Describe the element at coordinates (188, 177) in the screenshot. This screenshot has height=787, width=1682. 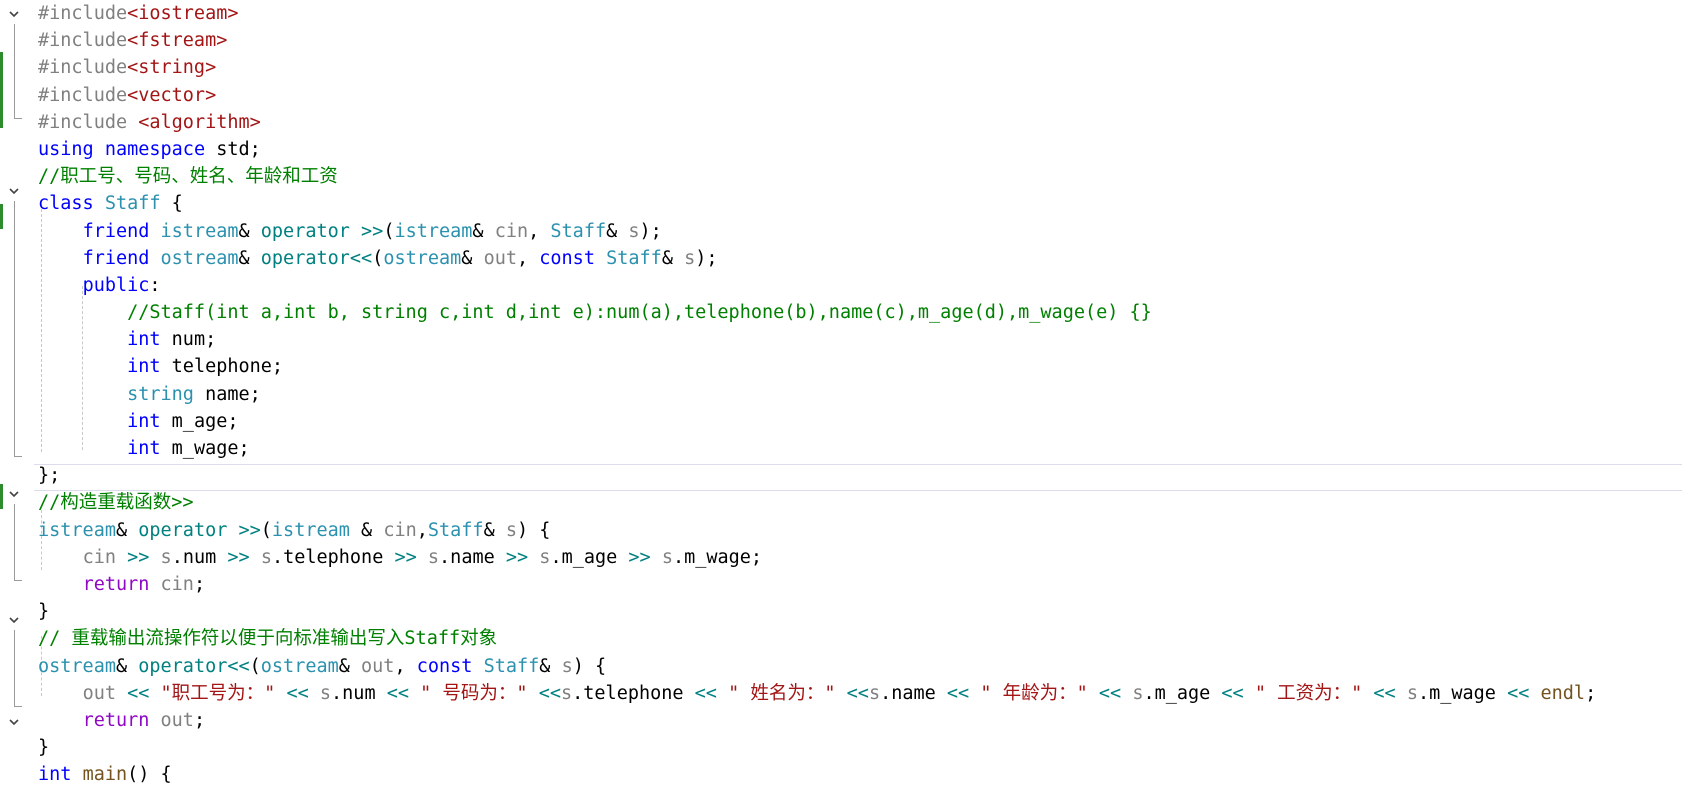
I see `code-token: //职工号、号码、姓名、年龄和工资` at that location.